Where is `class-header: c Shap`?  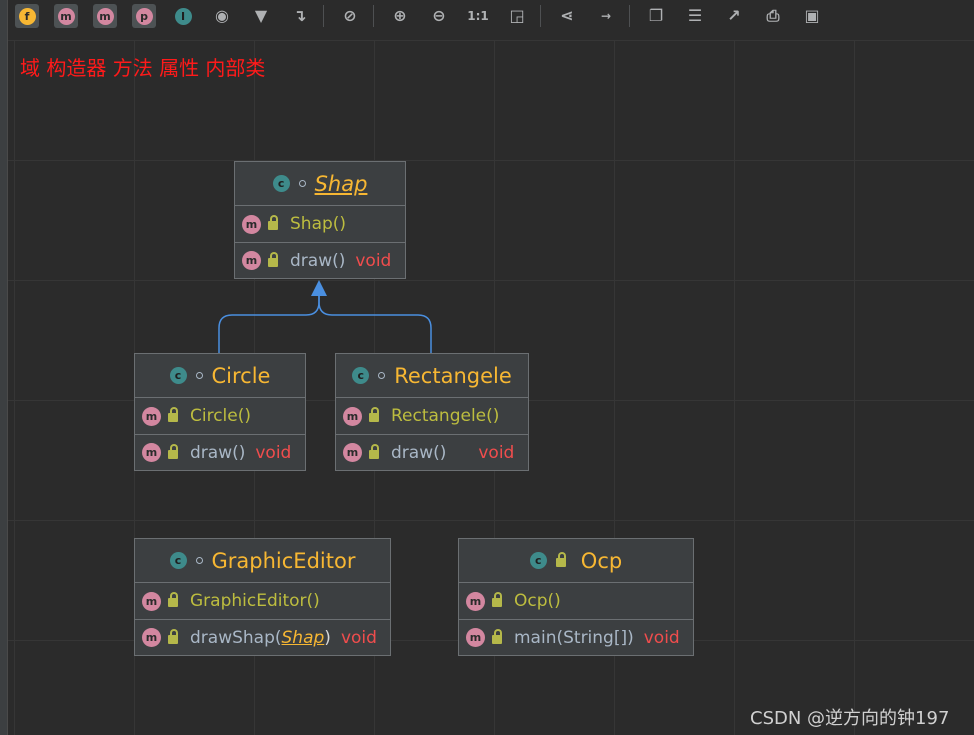
class-header: c Shap is located at coordinates (320, 184).